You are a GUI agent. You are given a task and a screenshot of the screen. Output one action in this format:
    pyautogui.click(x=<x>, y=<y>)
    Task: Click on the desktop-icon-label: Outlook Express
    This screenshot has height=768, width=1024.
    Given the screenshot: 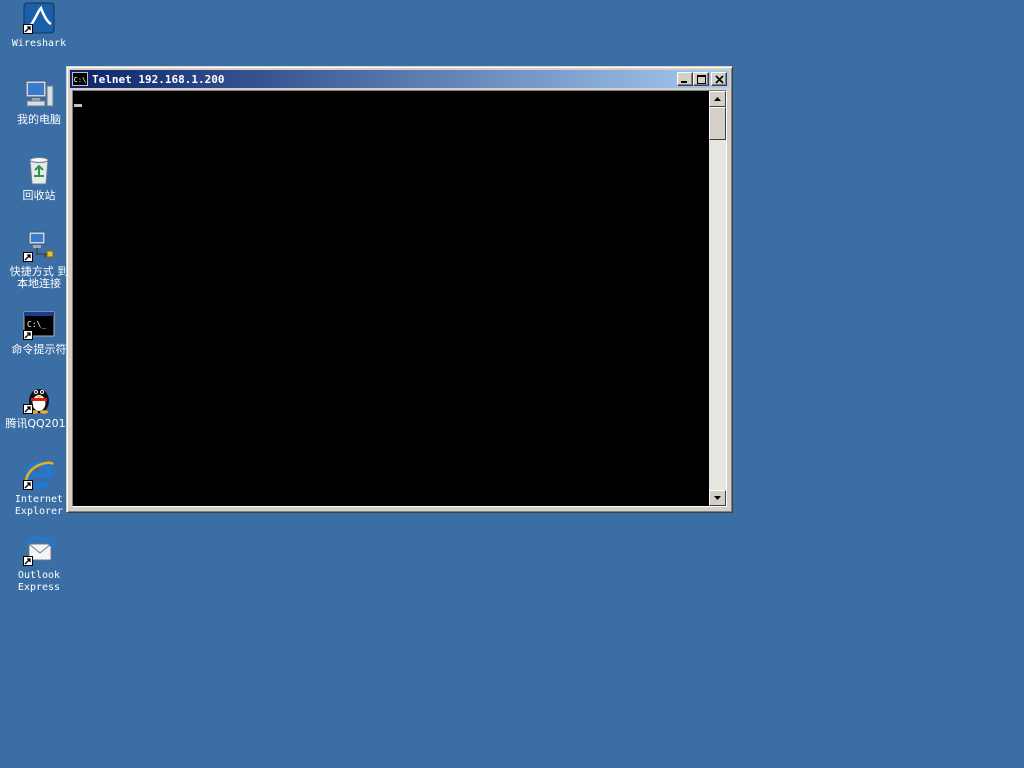 What is the action you would take?
    pyautogui.click(x=39, y=581)
    